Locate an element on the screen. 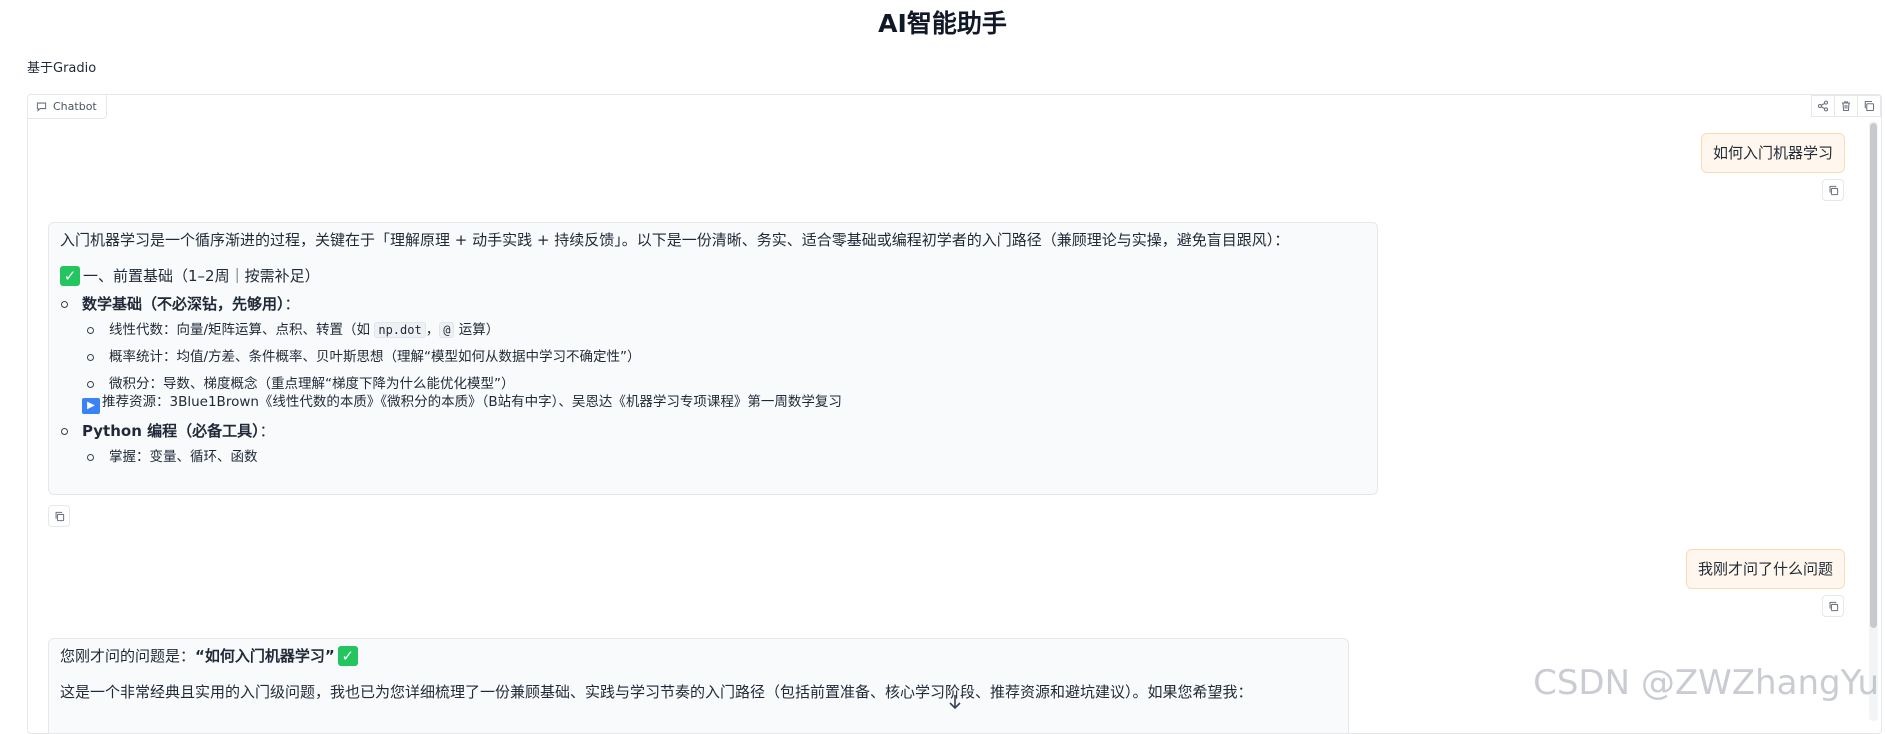 The height and width of the screenshot is (734, 1885). play-icon: ▶ is located at coordinates (91, 406).